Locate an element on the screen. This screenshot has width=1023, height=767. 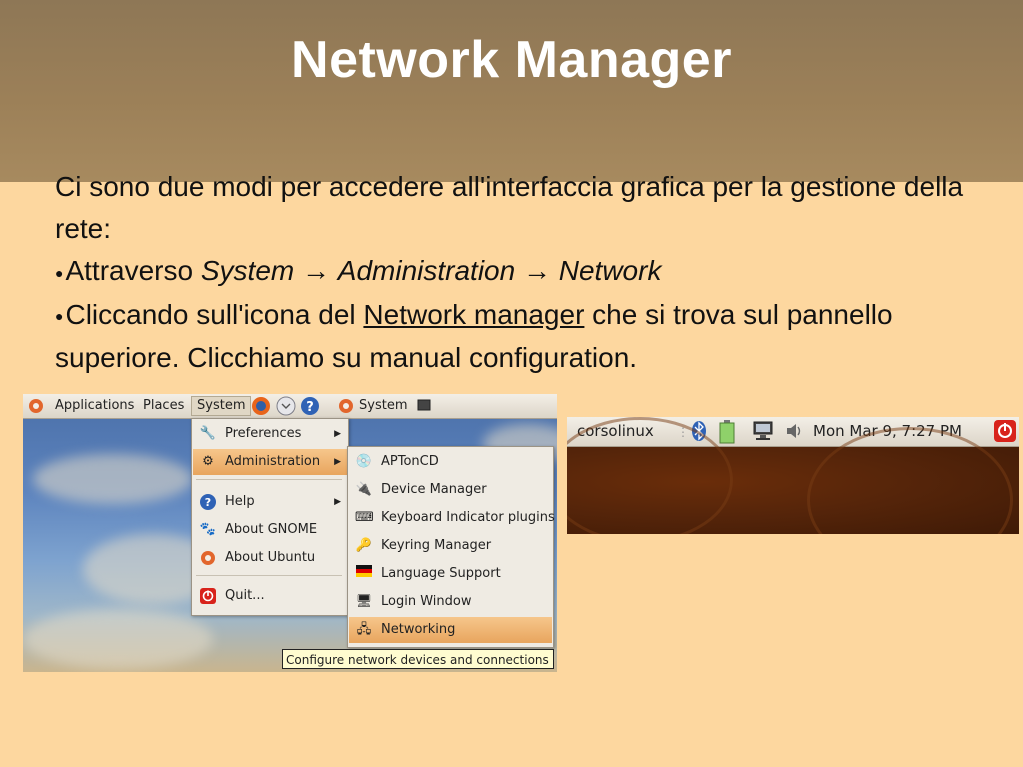
menu-applications: Applications is located at coordinates (94, 406).